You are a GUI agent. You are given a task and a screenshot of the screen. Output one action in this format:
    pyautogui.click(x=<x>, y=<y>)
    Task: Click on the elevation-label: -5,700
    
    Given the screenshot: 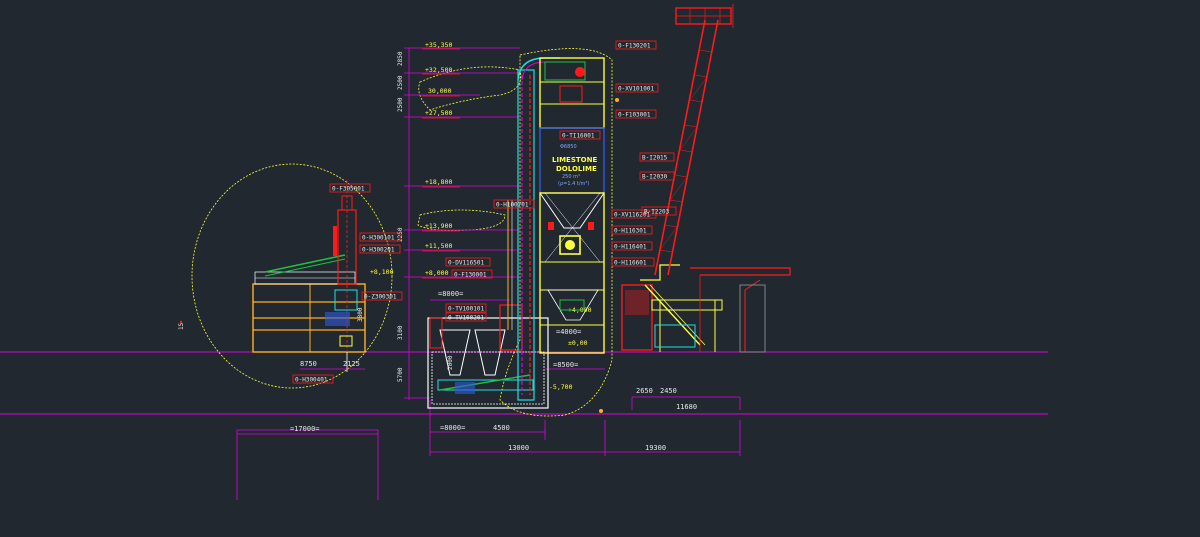 What is the action you would take?
    pyautogui.click(x=561, y=387)
    